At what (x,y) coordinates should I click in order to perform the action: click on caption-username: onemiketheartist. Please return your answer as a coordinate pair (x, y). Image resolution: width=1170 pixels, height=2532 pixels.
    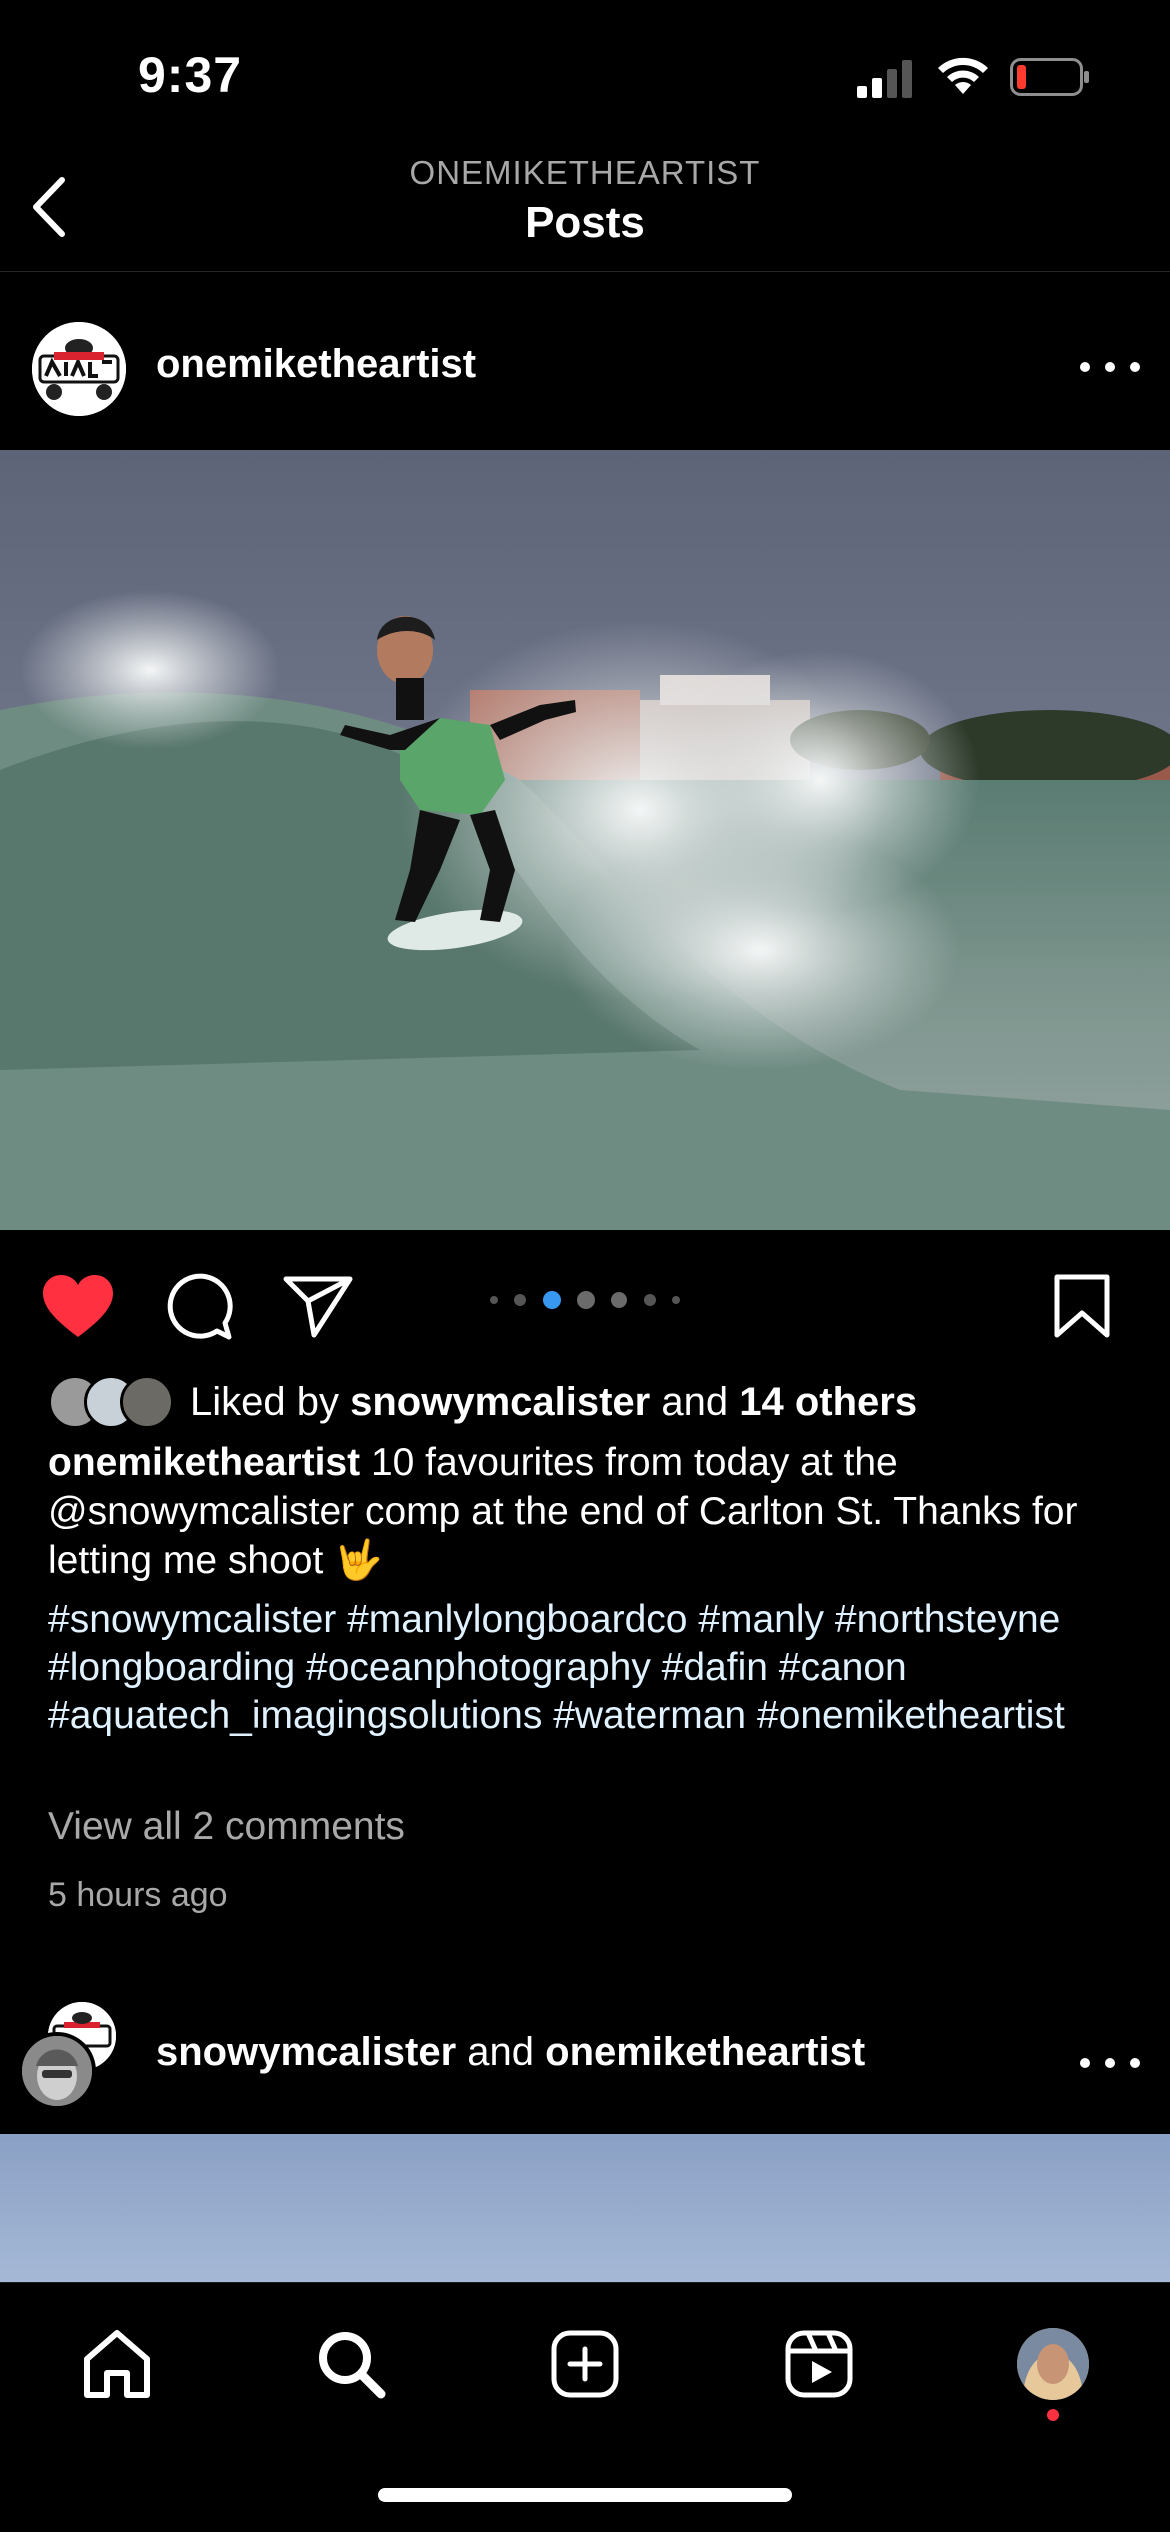
    Looking at the image, I should click on (204, 1462).